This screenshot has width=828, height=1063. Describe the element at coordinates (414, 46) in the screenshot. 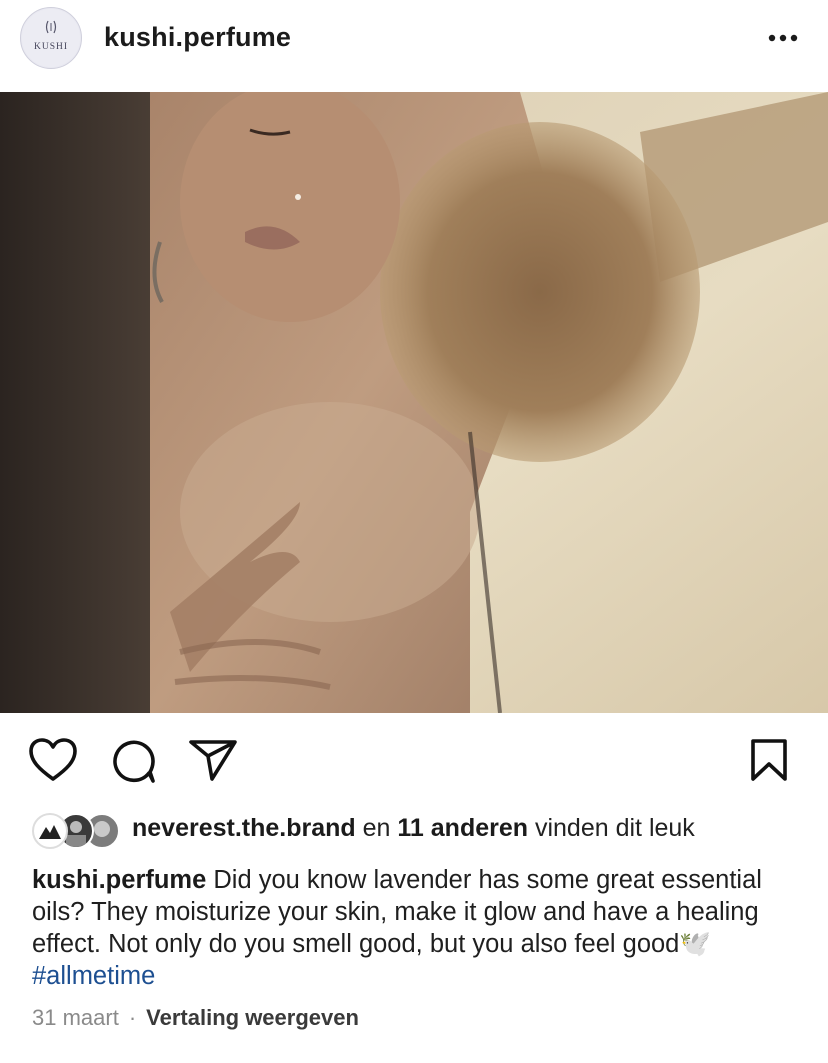

I see `post-header: KUSHI kushi.perfume` at that location.